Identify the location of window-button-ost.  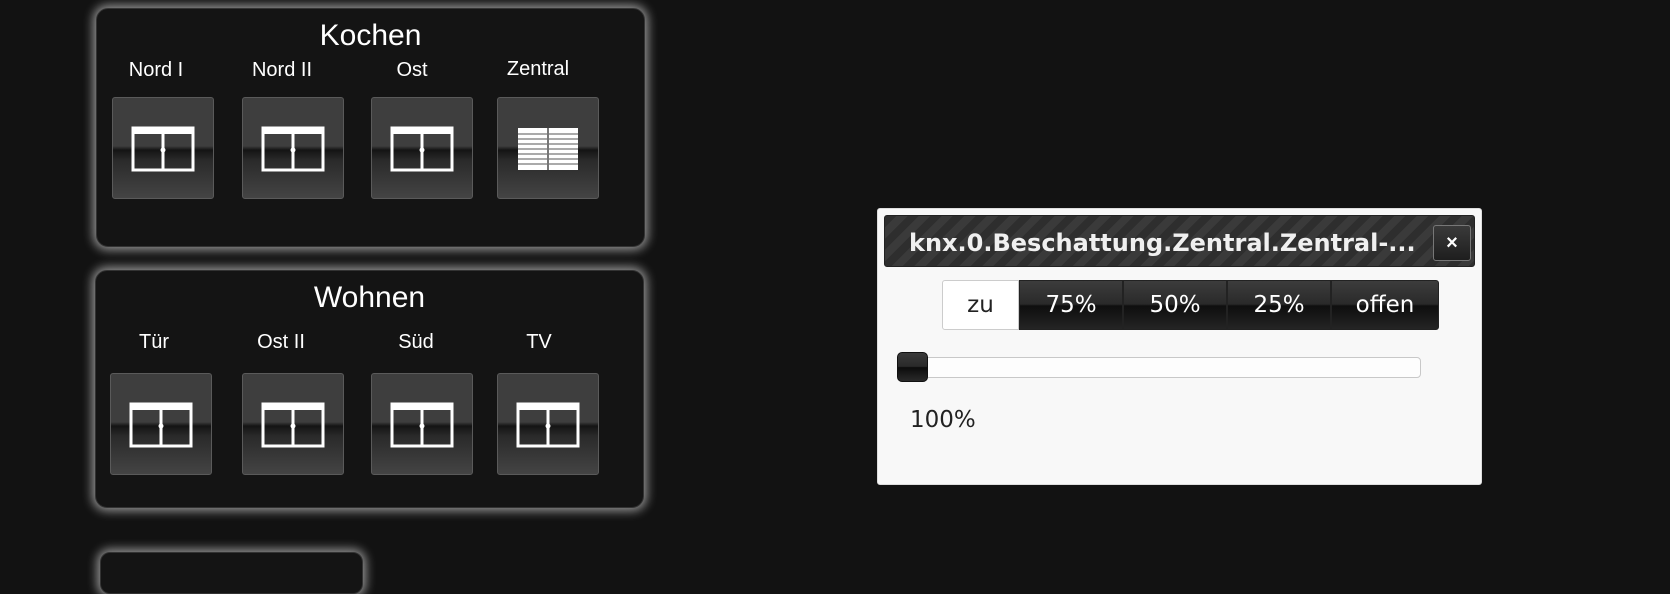
(422, 148).